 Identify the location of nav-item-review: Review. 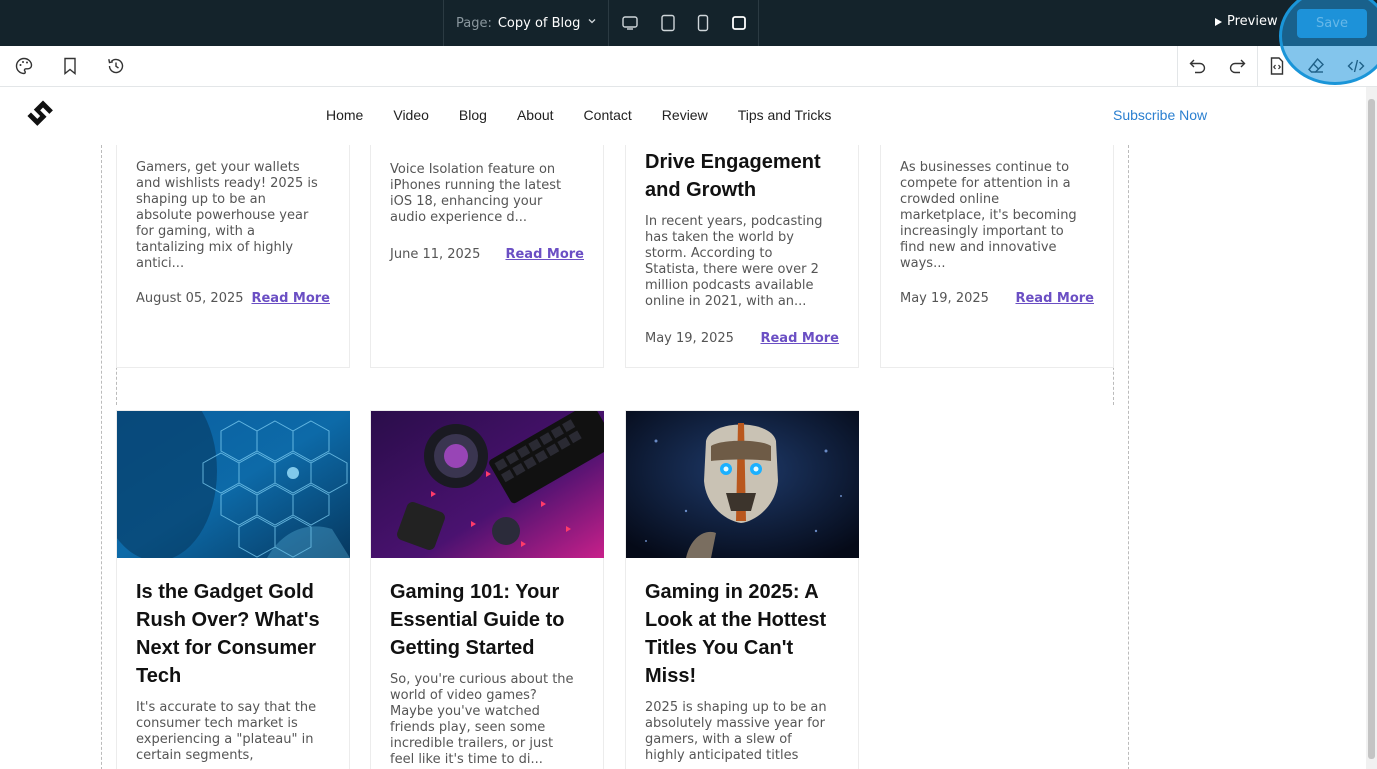
(685, 115).